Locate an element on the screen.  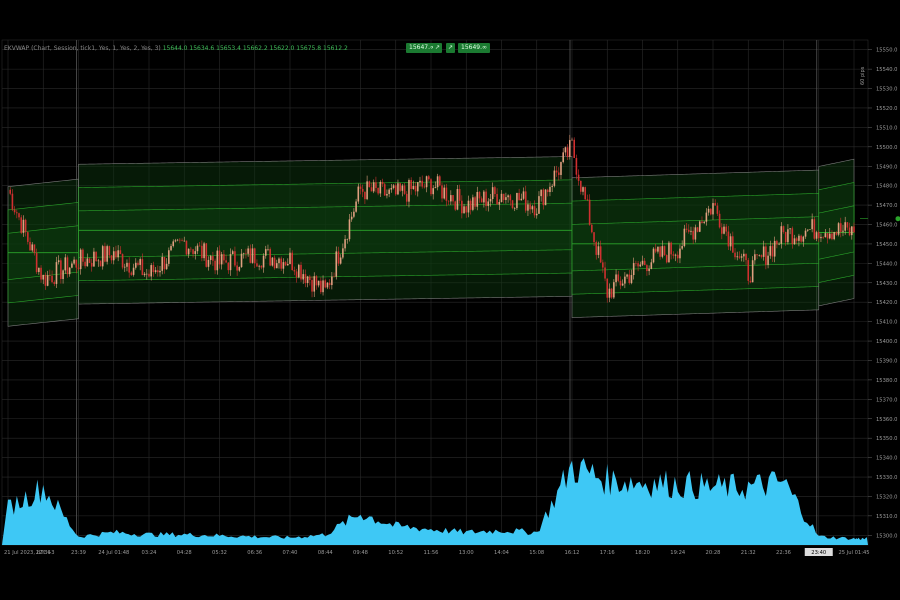
buy-arrow-up-right-icon: ↗ is located at coordinates (451, 48).